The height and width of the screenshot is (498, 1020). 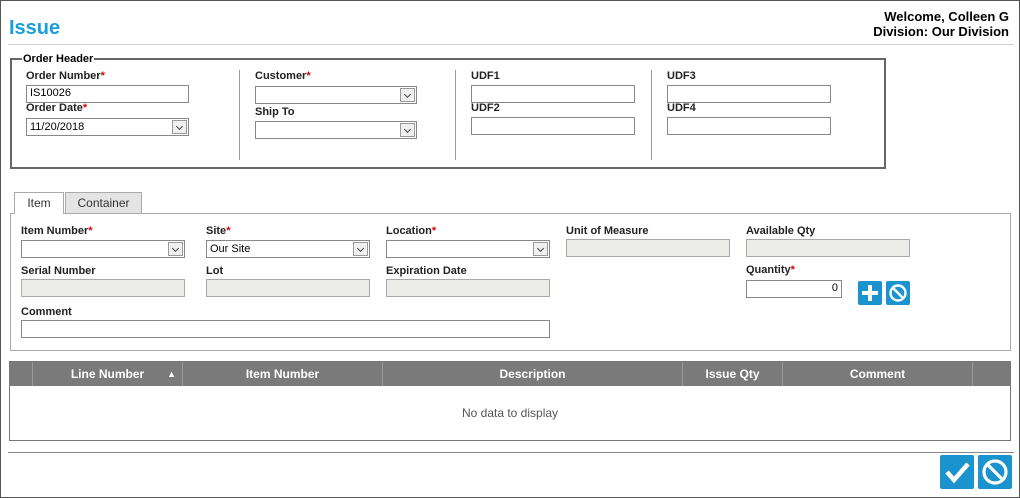 I want to click on sort-asc-icon: ▲, so click(x=171, y=374).